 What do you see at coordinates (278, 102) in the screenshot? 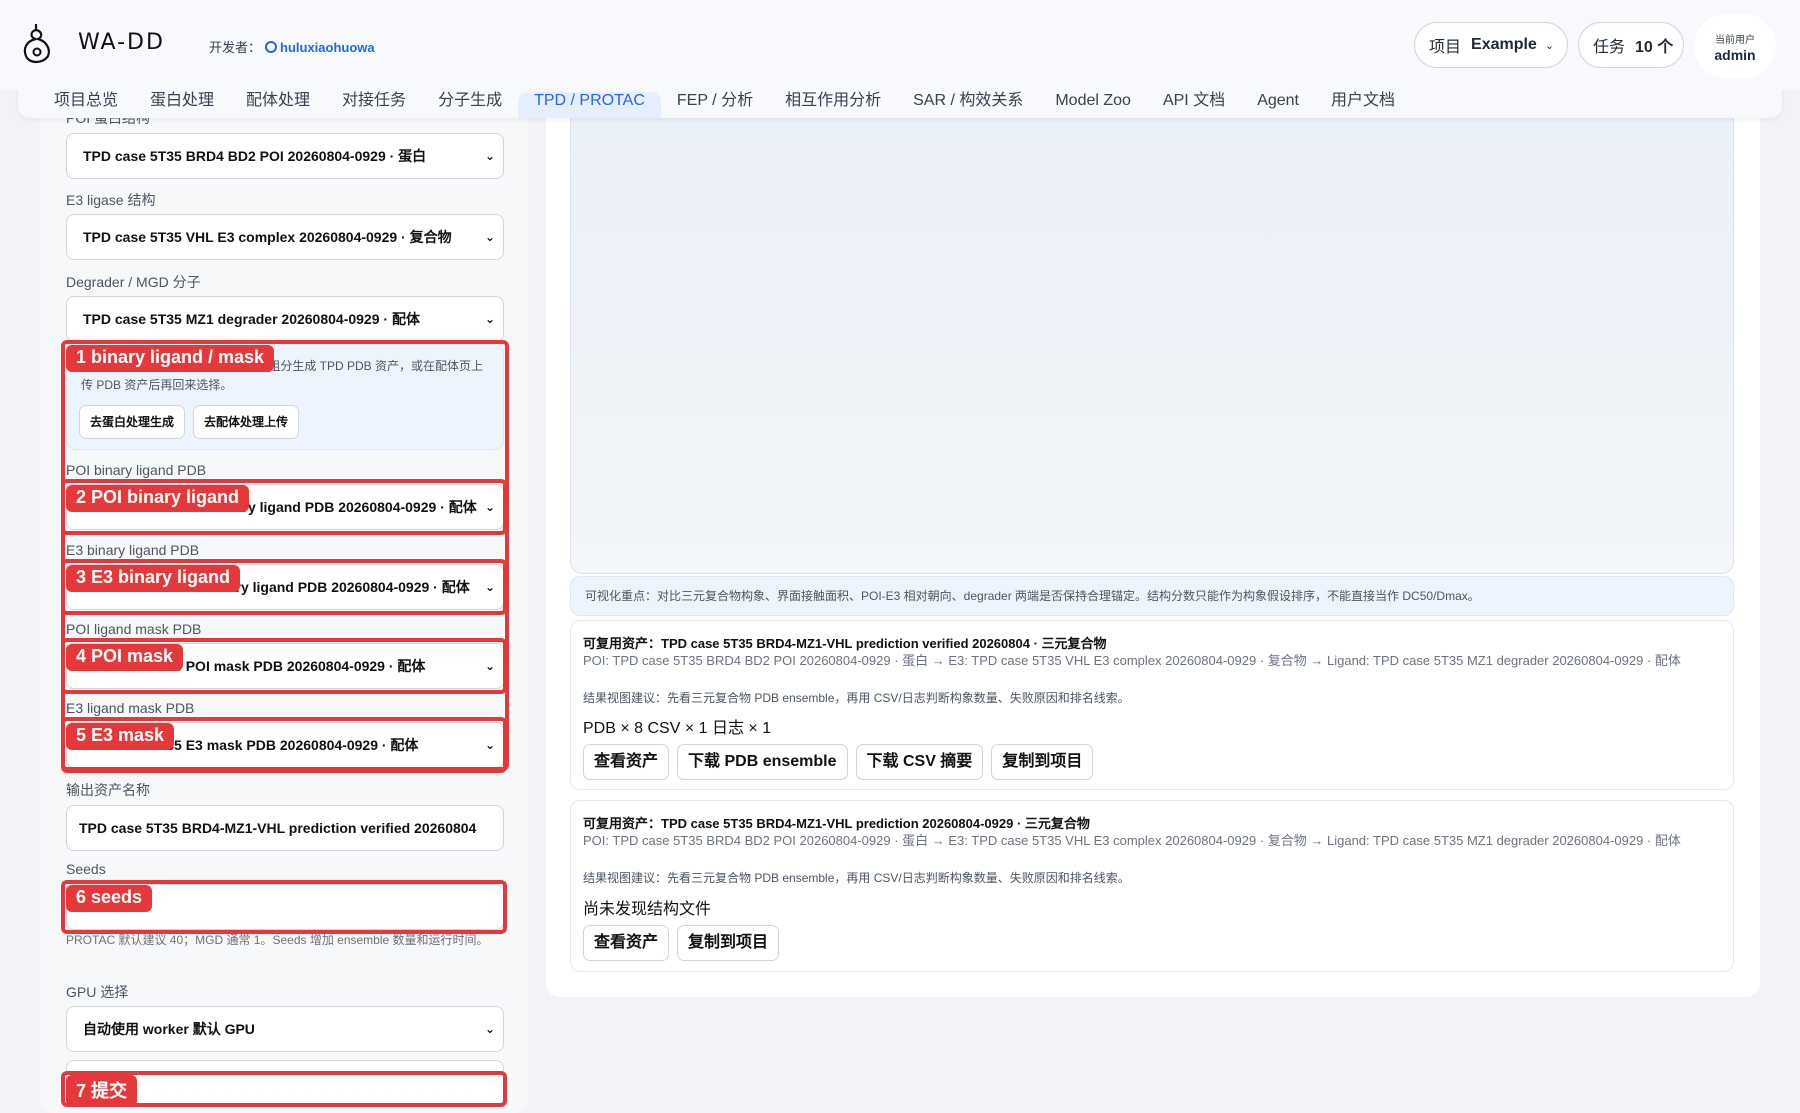
I see `tab-ligand: 配体处理` at bounding box center [278, 102].